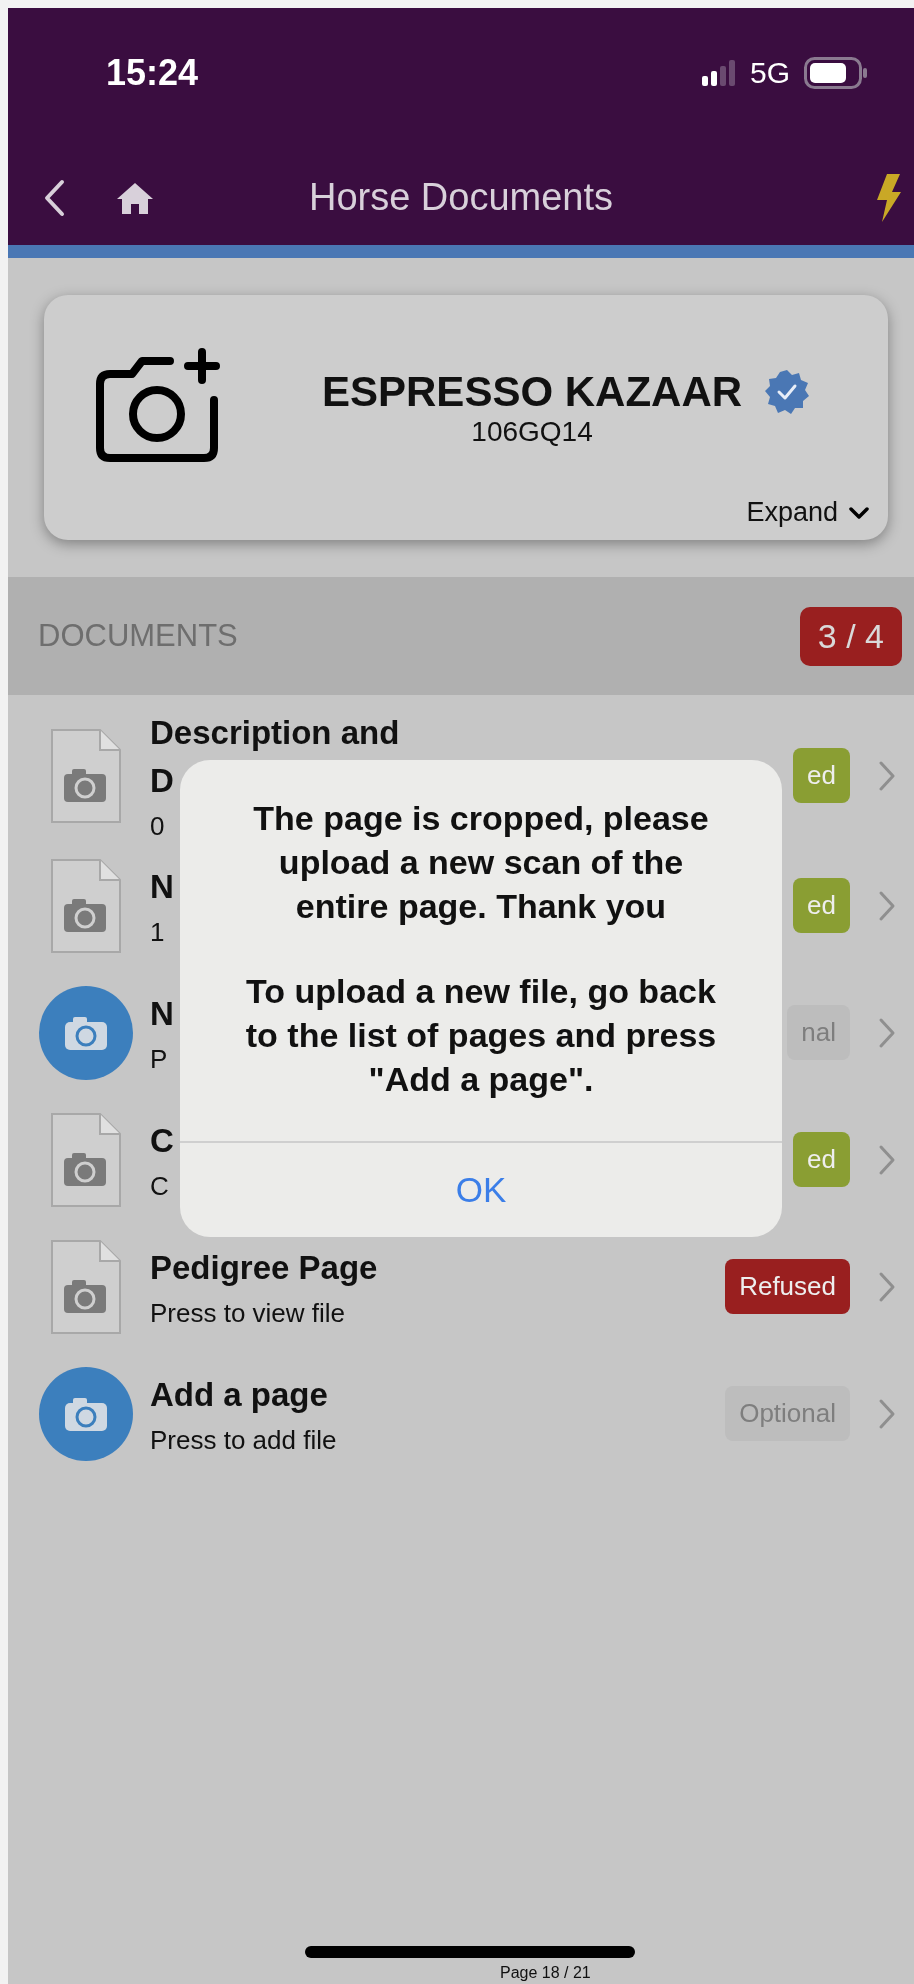  Describe the element at coordinates (532, 391) in the screenshot. I see `horse-name: ESPRESSO KAZAAR` at that location.